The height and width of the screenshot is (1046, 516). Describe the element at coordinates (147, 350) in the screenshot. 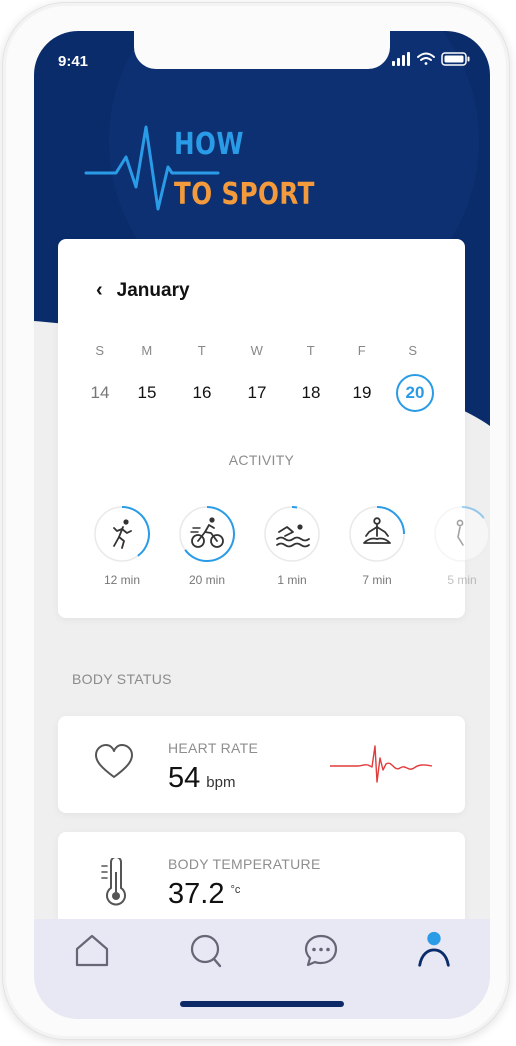

I see `weekday-letter: M` at that location.